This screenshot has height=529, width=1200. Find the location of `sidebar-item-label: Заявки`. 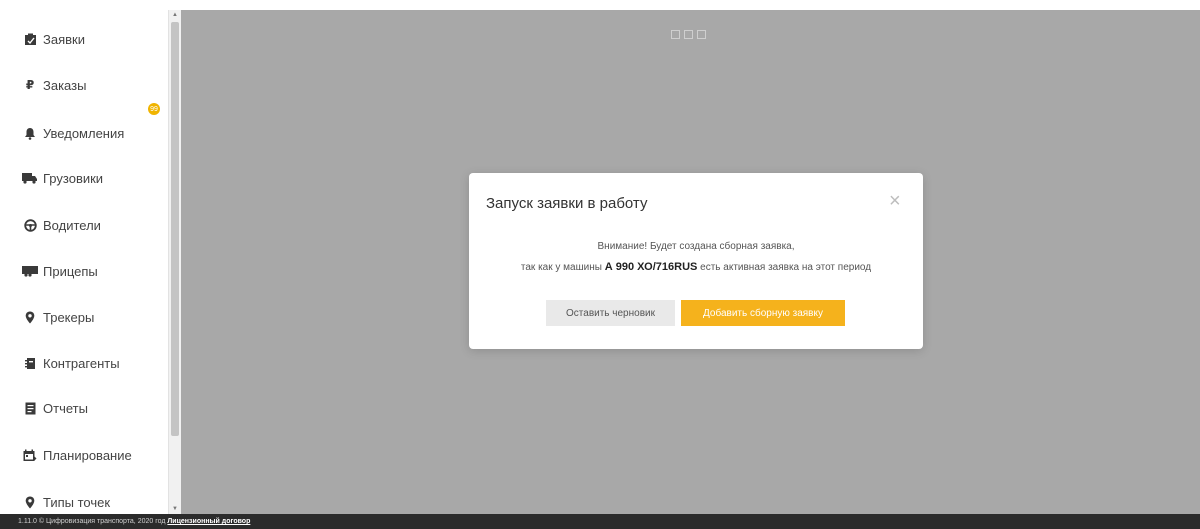

sidebar-item-label: Заявки is located at coordinates (64, 39).